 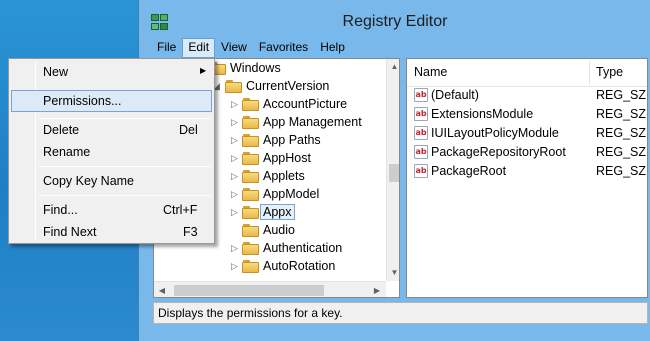 What do you see at coordinates (279, 230) in the screenshot?
I see `tree-item-label: Audio` at bounding box center [279, 230].